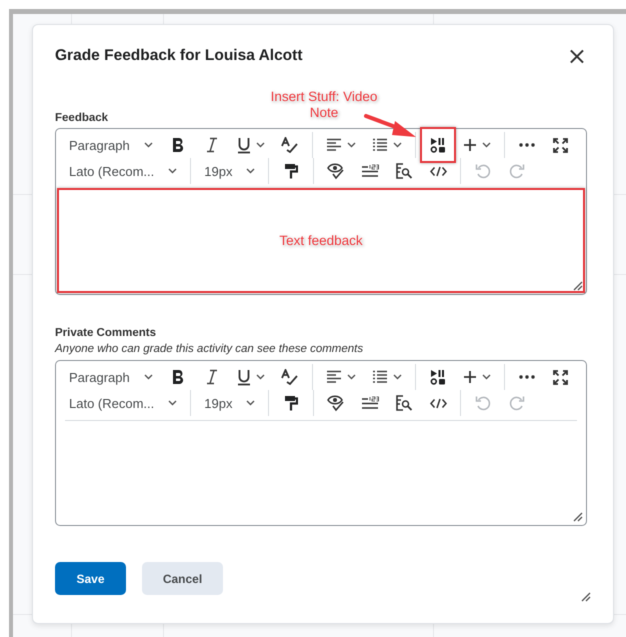 The width and height of the screenshot is (626, 637). What do you see at coordinates (390, 126) in the screenshot?
I see `annotation-arrow` at bounding box center [390, 126].